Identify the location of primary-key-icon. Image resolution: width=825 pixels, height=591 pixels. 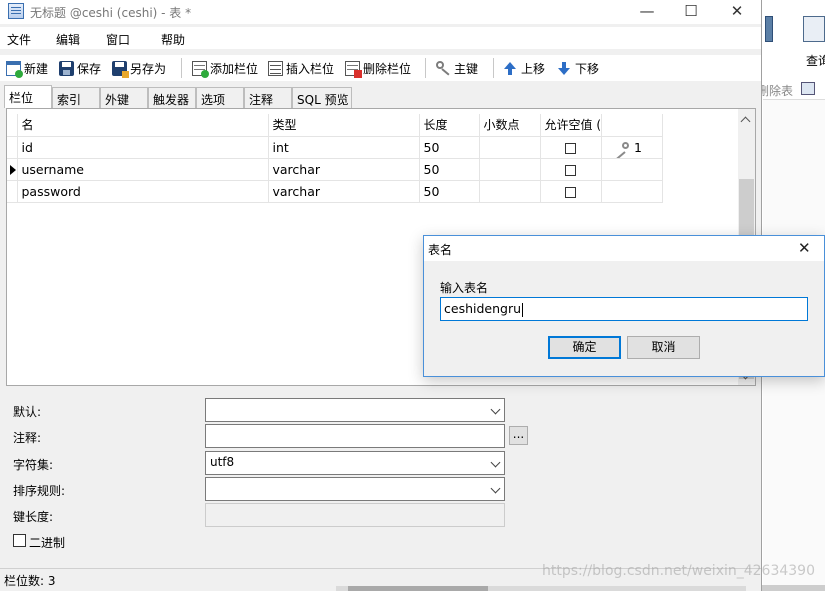
(622, 149).